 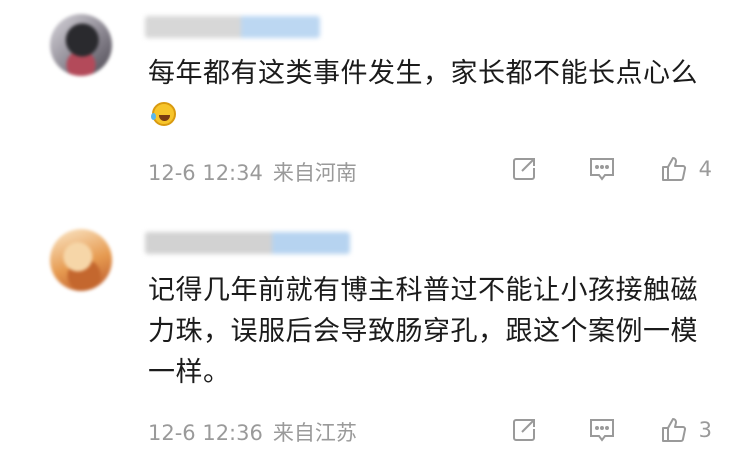 I want to click on comment-date: 12-6 12:34, so click(x=205, y=173).